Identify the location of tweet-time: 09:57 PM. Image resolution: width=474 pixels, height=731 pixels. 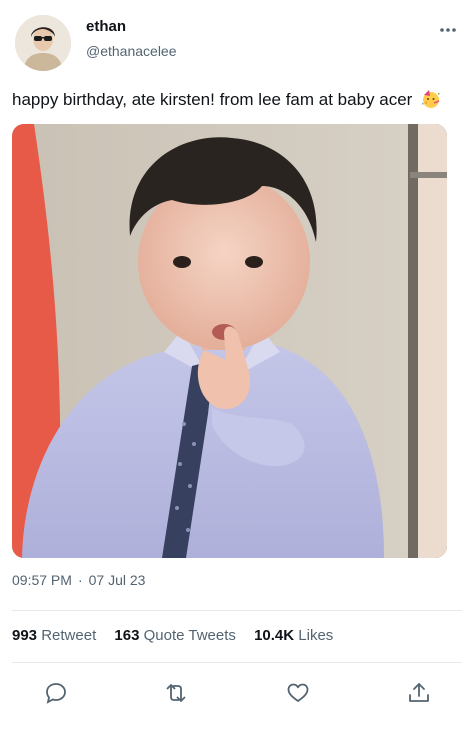
(42, 580).